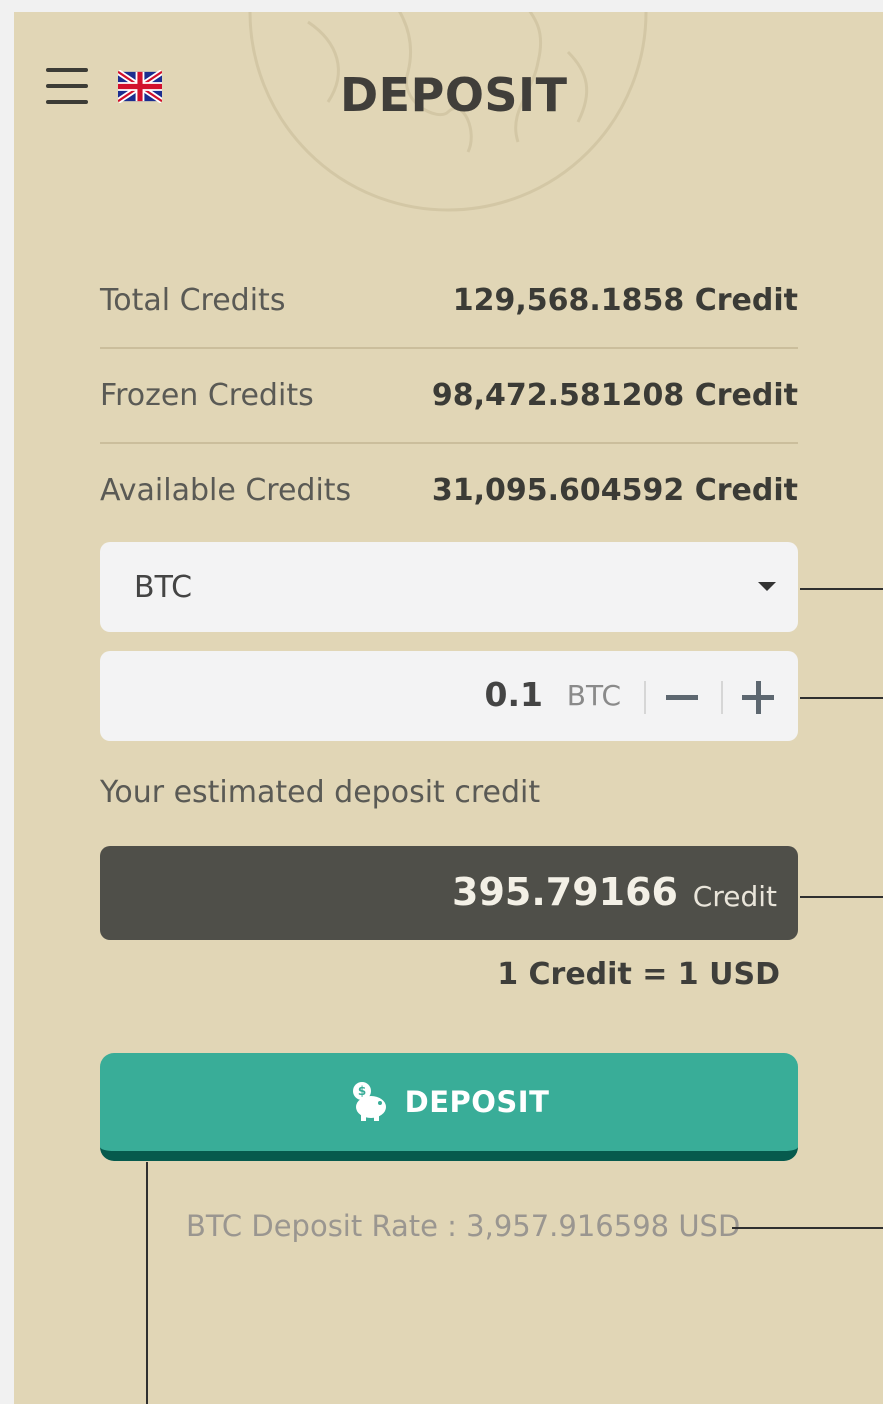 The width and height of the screenshot is (883, 1404). What do you see at coordinates (449, 587) in the screenshot?
I see `currency-select: BTC` at bounding box center [449, 587].